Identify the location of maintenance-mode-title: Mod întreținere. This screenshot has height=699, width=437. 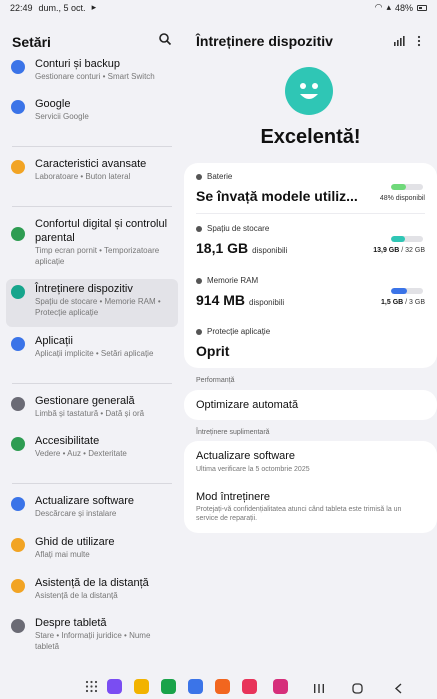
(233, 497).